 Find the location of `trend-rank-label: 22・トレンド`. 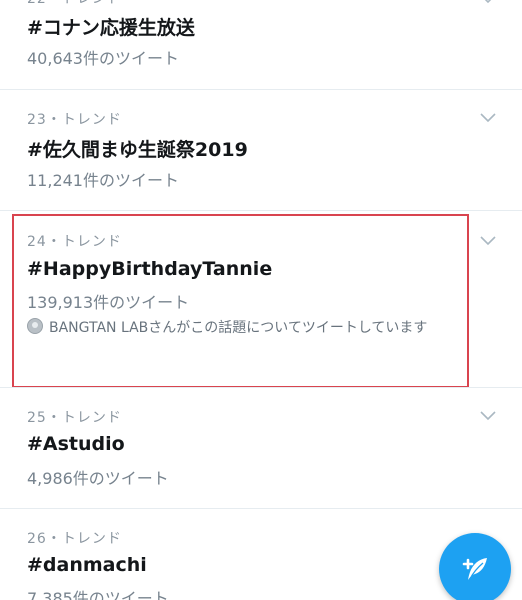

trend-rank-label: 22・トレンド is located at coordinates (74, 4).